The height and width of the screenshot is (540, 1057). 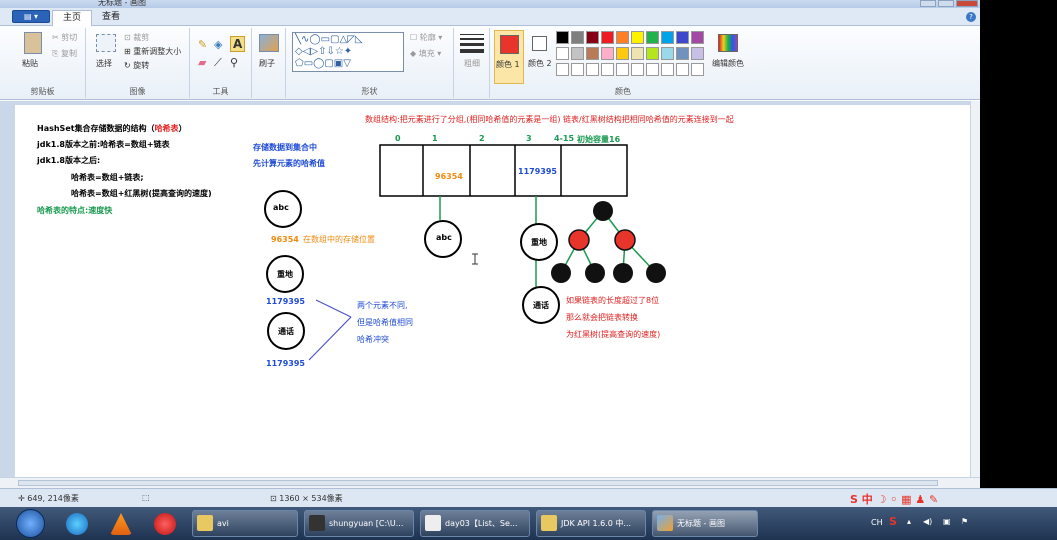 What do you see at coordinates (946, 3) in the screenshot?
I see `maximize-button` at bounding box center [946, 3].